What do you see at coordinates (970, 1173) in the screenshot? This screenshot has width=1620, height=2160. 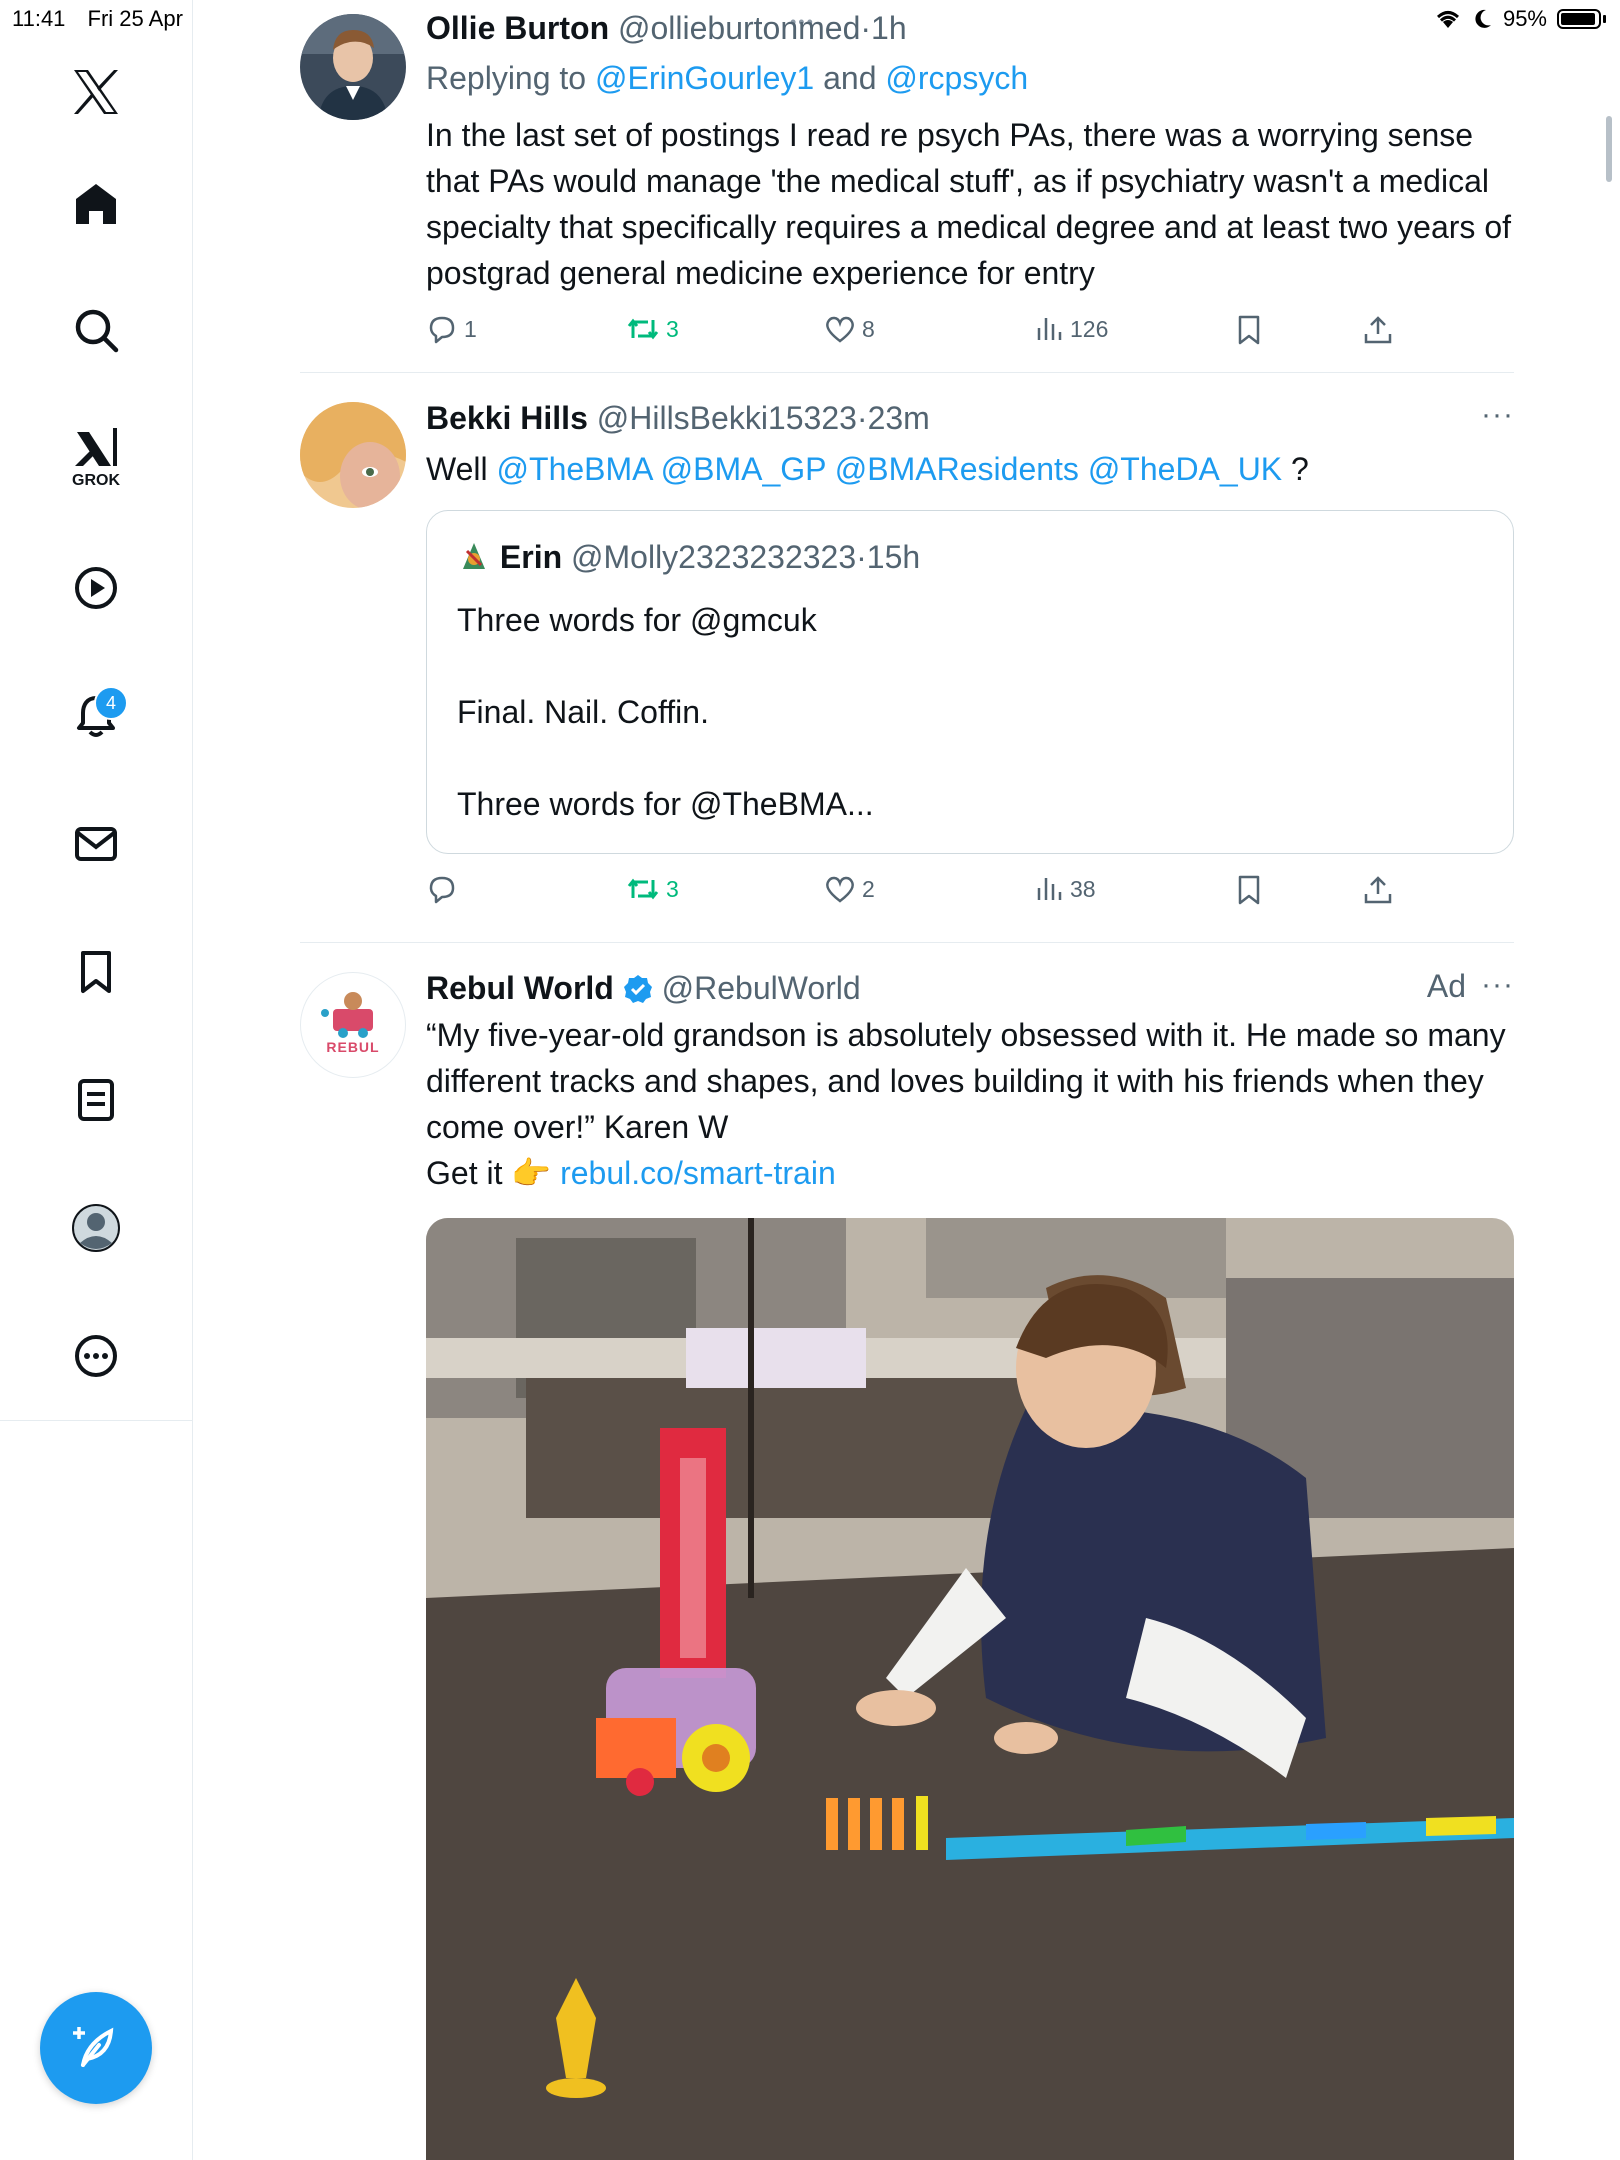 I see `cta-line: Get it 👉 rebul.co/smart-train` at bounding box center [970, 1173].